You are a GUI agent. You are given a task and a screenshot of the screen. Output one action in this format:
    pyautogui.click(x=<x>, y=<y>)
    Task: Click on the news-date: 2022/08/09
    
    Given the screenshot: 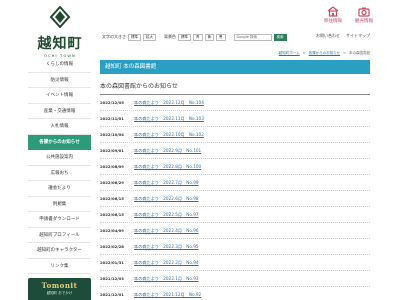 What is the action you would take?
    pyautogui.click(x=112, y=166)
    